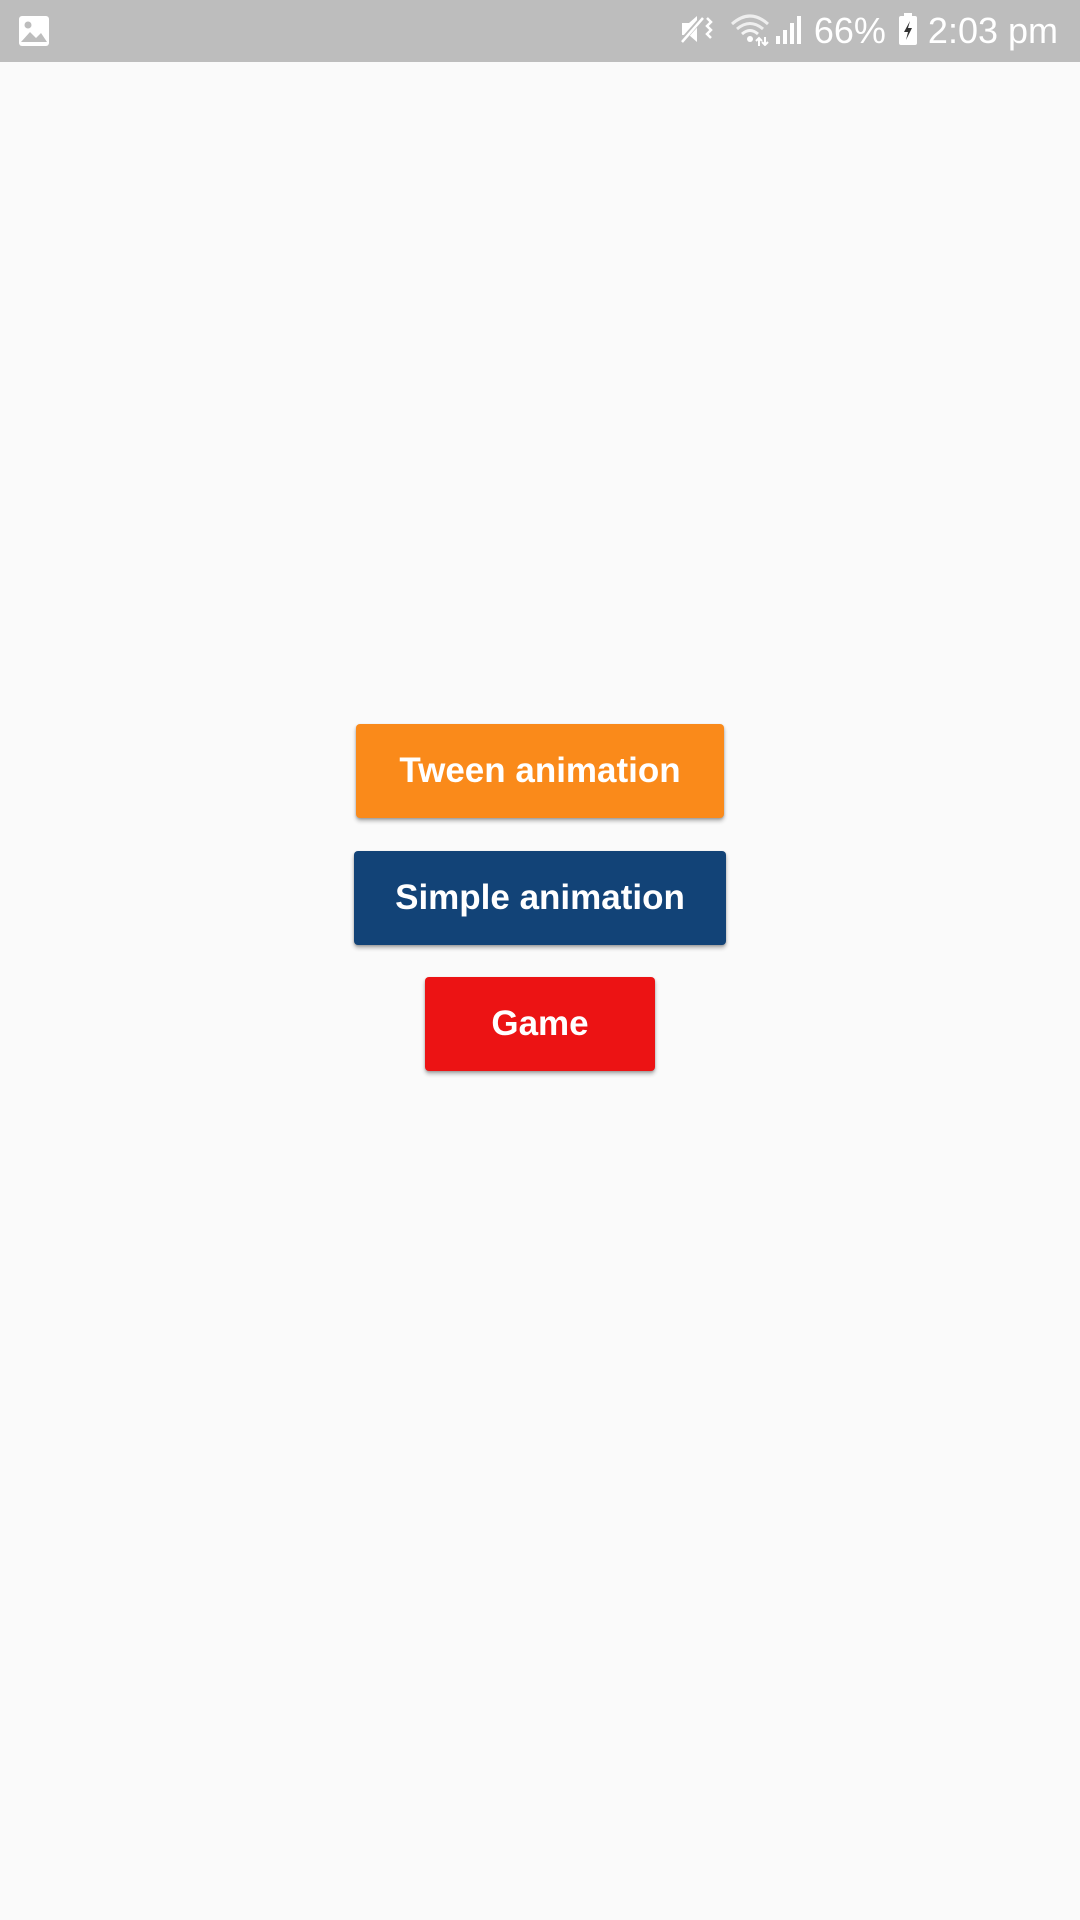  Describe the element at coordinates (540, 1024) in the screenshot. I see `game-button: Game` at that location.